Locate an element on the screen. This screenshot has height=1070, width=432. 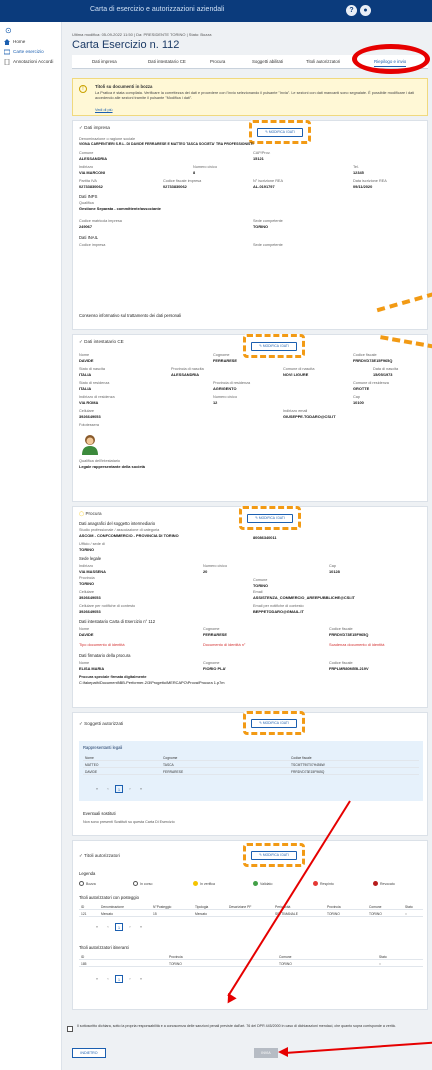
status-dot-icon is located at coordinates (375, 883).